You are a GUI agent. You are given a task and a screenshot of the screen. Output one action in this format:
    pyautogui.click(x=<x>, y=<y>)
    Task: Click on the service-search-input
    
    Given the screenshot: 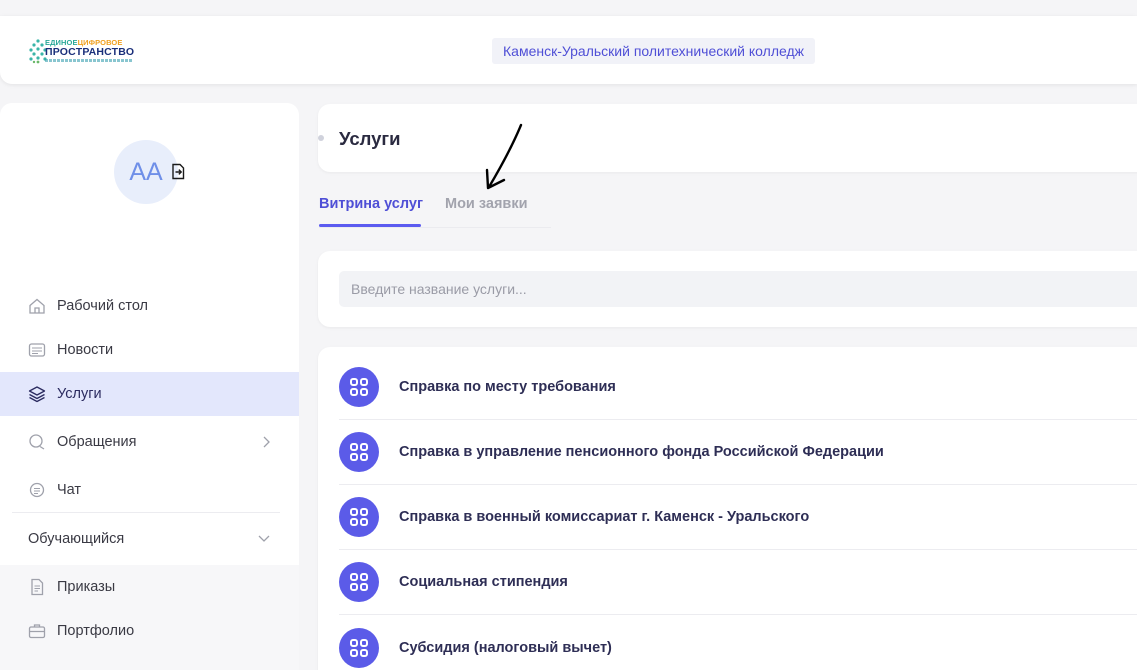 What is the action you would take?
    pyautogui.click(x=738, y=289)
    